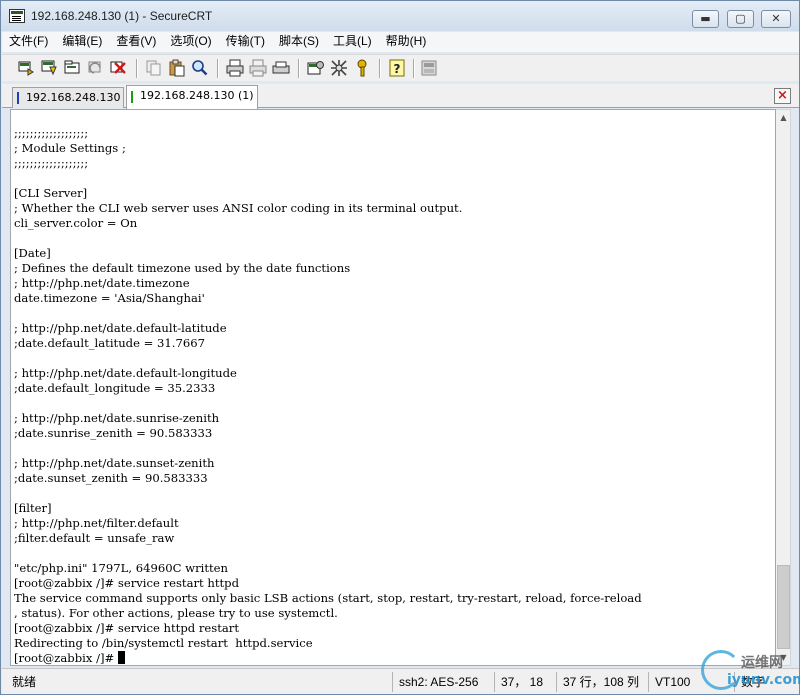 Image resolution: width=800 pixels, height=695 pixels. Describe the element at coordinates (762, 663) in the screenshot. I see `watermark-top-text: 运维网` at that location.